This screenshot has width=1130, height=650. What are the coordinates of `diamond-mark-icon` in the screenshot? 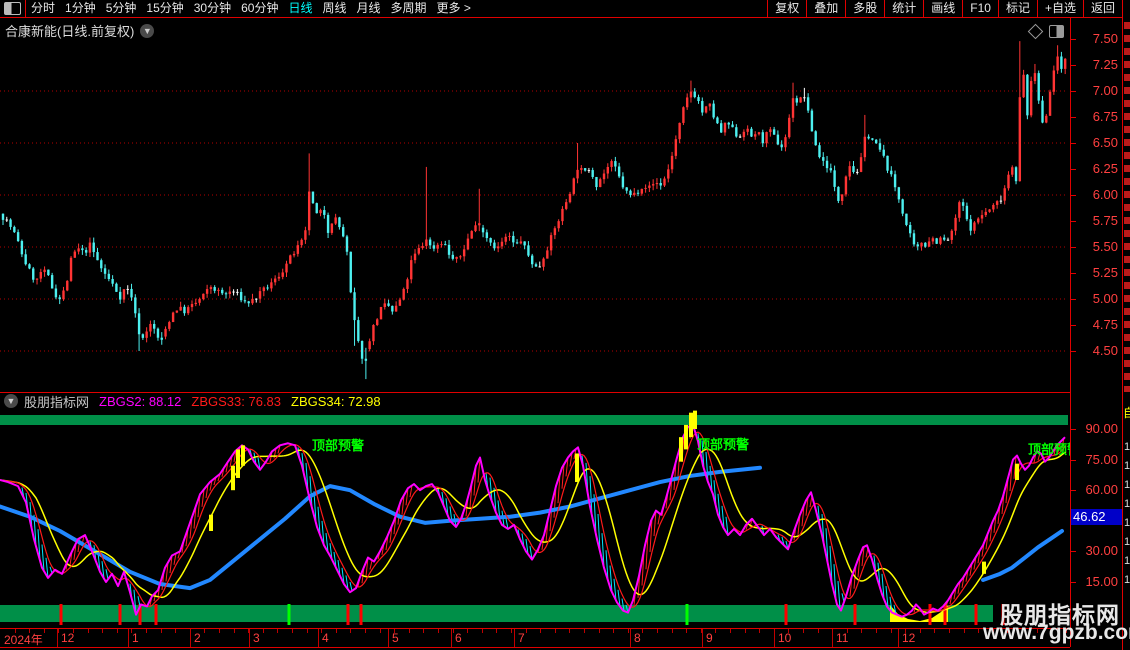 It's located at (1035, 31).